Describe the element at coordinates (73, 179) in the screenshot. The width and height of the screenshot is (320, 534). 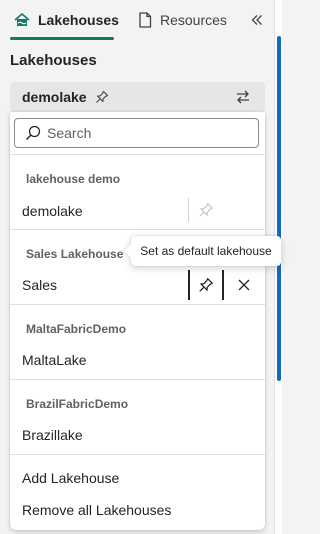
I see `group-header: lakehouse demo` at that location.